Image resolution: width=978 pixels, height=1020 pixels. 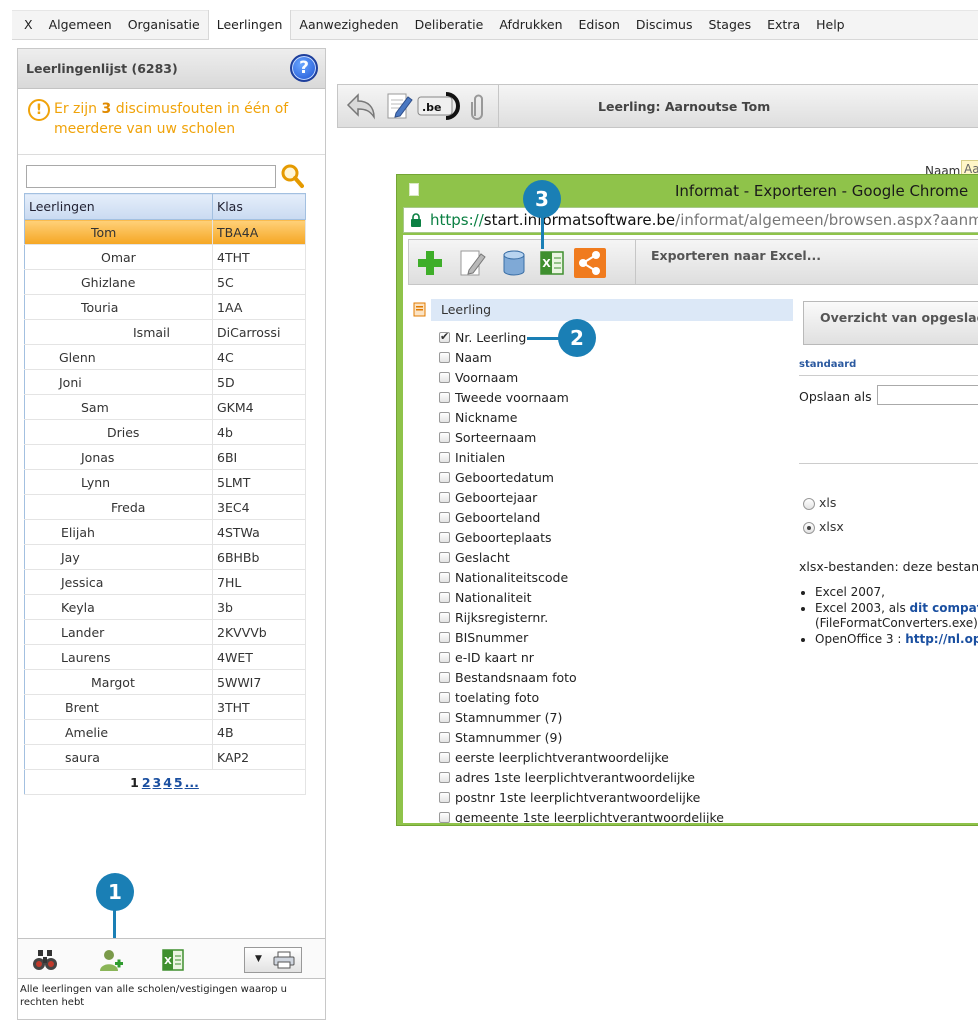 What do you see at coordinates (614, 757) in the screenshot?
I see `field-option: eerste leerplichtverantwoordelijke` at bounding box center [614, 757].